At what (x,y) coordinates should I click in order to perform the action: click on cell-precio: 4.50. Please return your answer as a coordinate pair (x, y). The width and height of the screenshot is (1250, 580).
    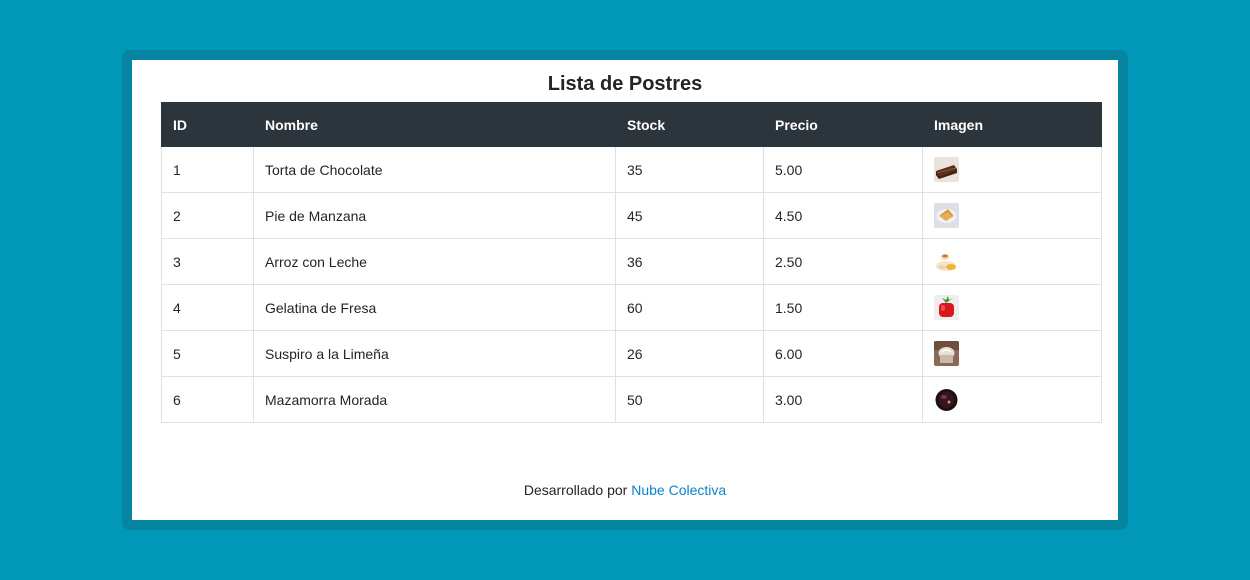
    Looking at the image, I should click on (843, 215).